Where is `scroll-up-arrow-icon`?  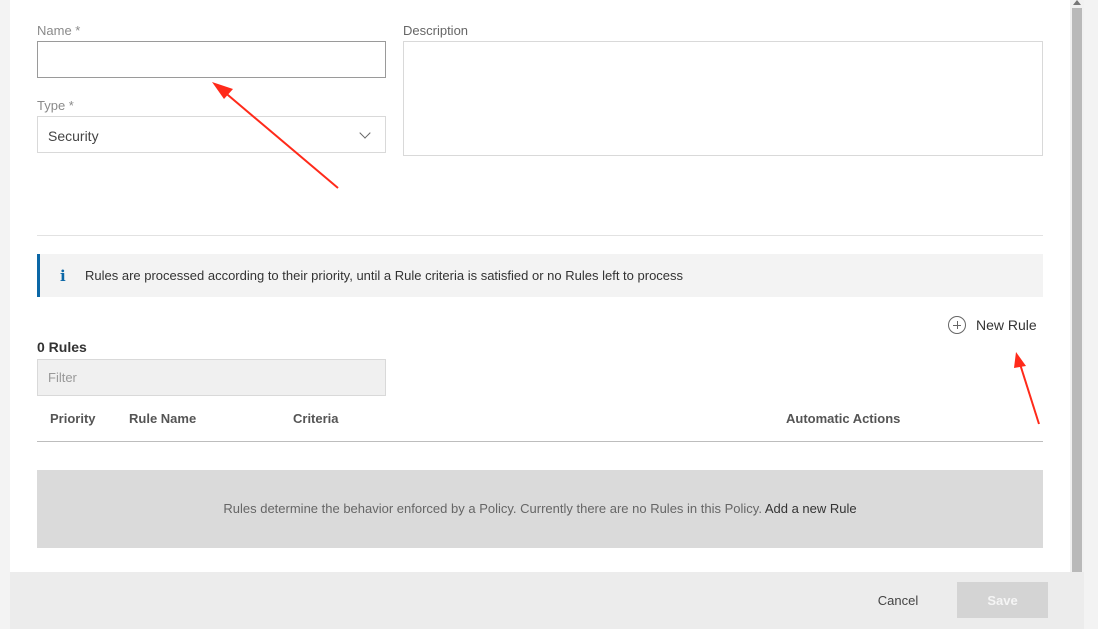
scroll-up-arrow-icon is located at coordinates (1077, 2).